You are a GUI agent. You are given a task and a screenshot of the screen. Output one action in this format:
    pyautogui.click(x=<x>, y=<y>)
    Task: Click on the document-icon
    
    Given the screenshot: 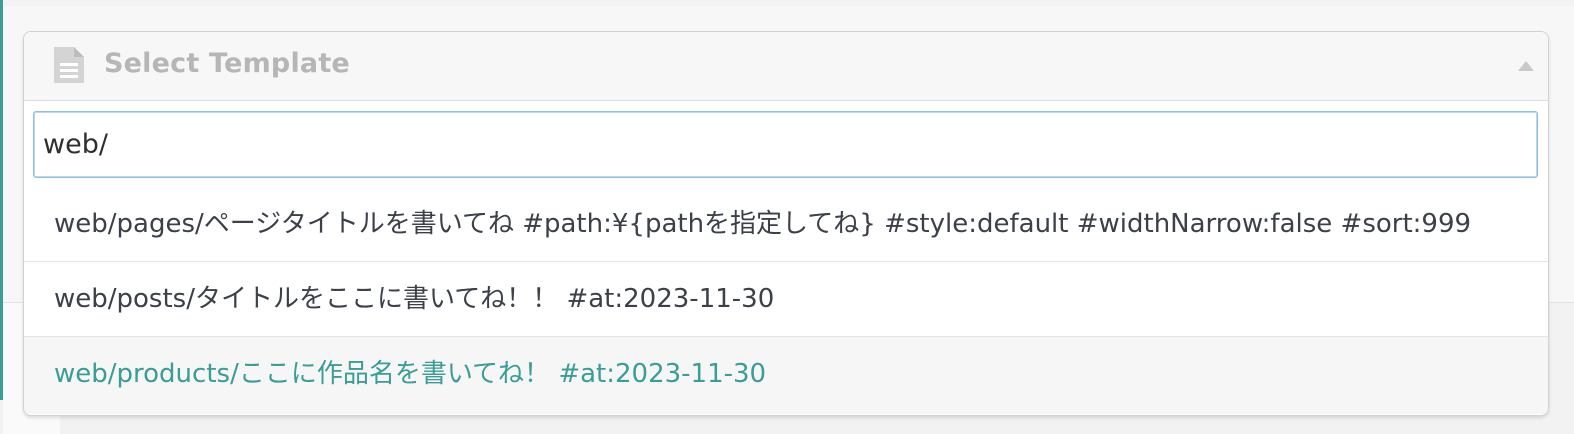 What is the action you would take?
    pyautogui.click(x=69, y=65)
    